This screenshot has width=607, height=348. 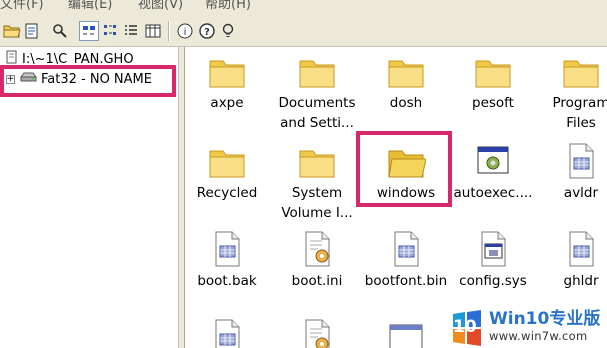 I want to click on tree-item-image-root: I:\~1\C_PAN.GHO, so click(x=70, y=59).